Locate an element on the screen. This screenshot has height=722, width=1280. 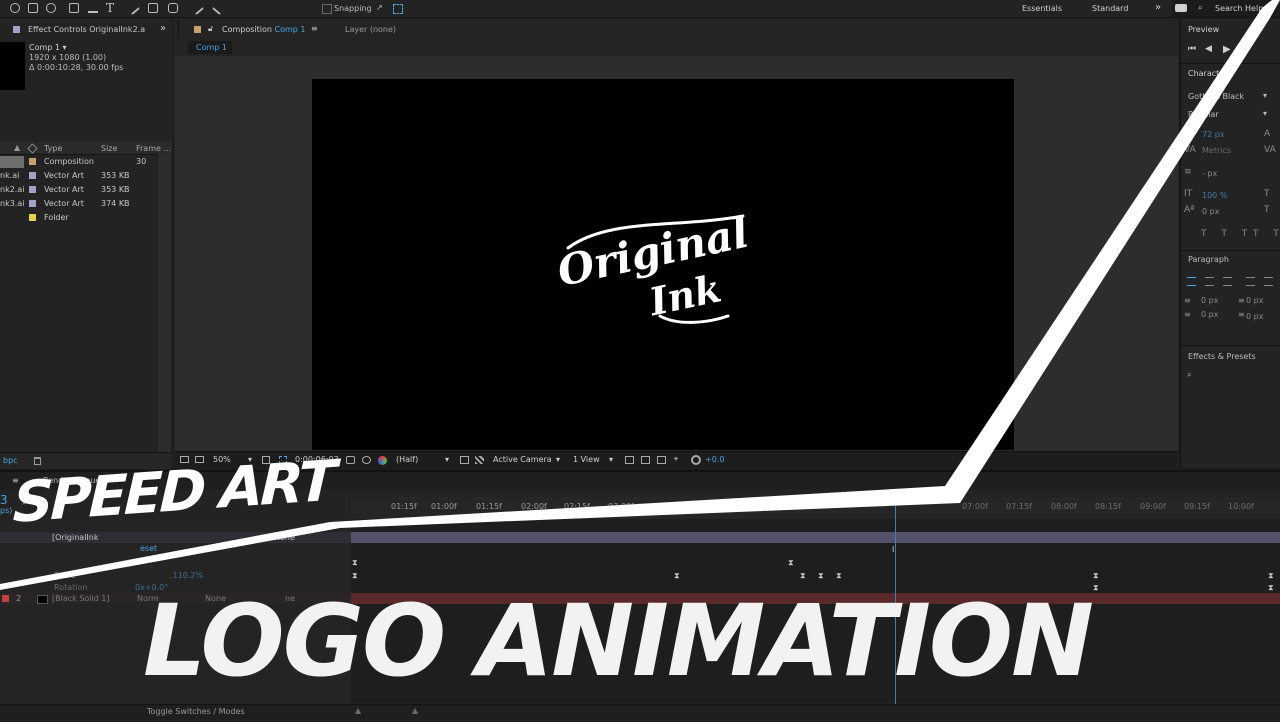
kerning-dropdown: Metrics is located at coordinates (1216, 151).